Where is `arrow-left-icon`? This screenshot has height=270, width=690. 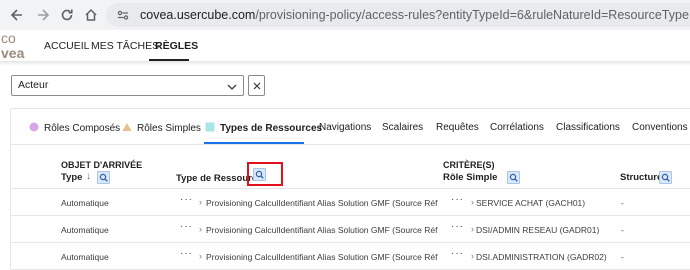 arrow-left-icon is located at coordinates (16, 15).